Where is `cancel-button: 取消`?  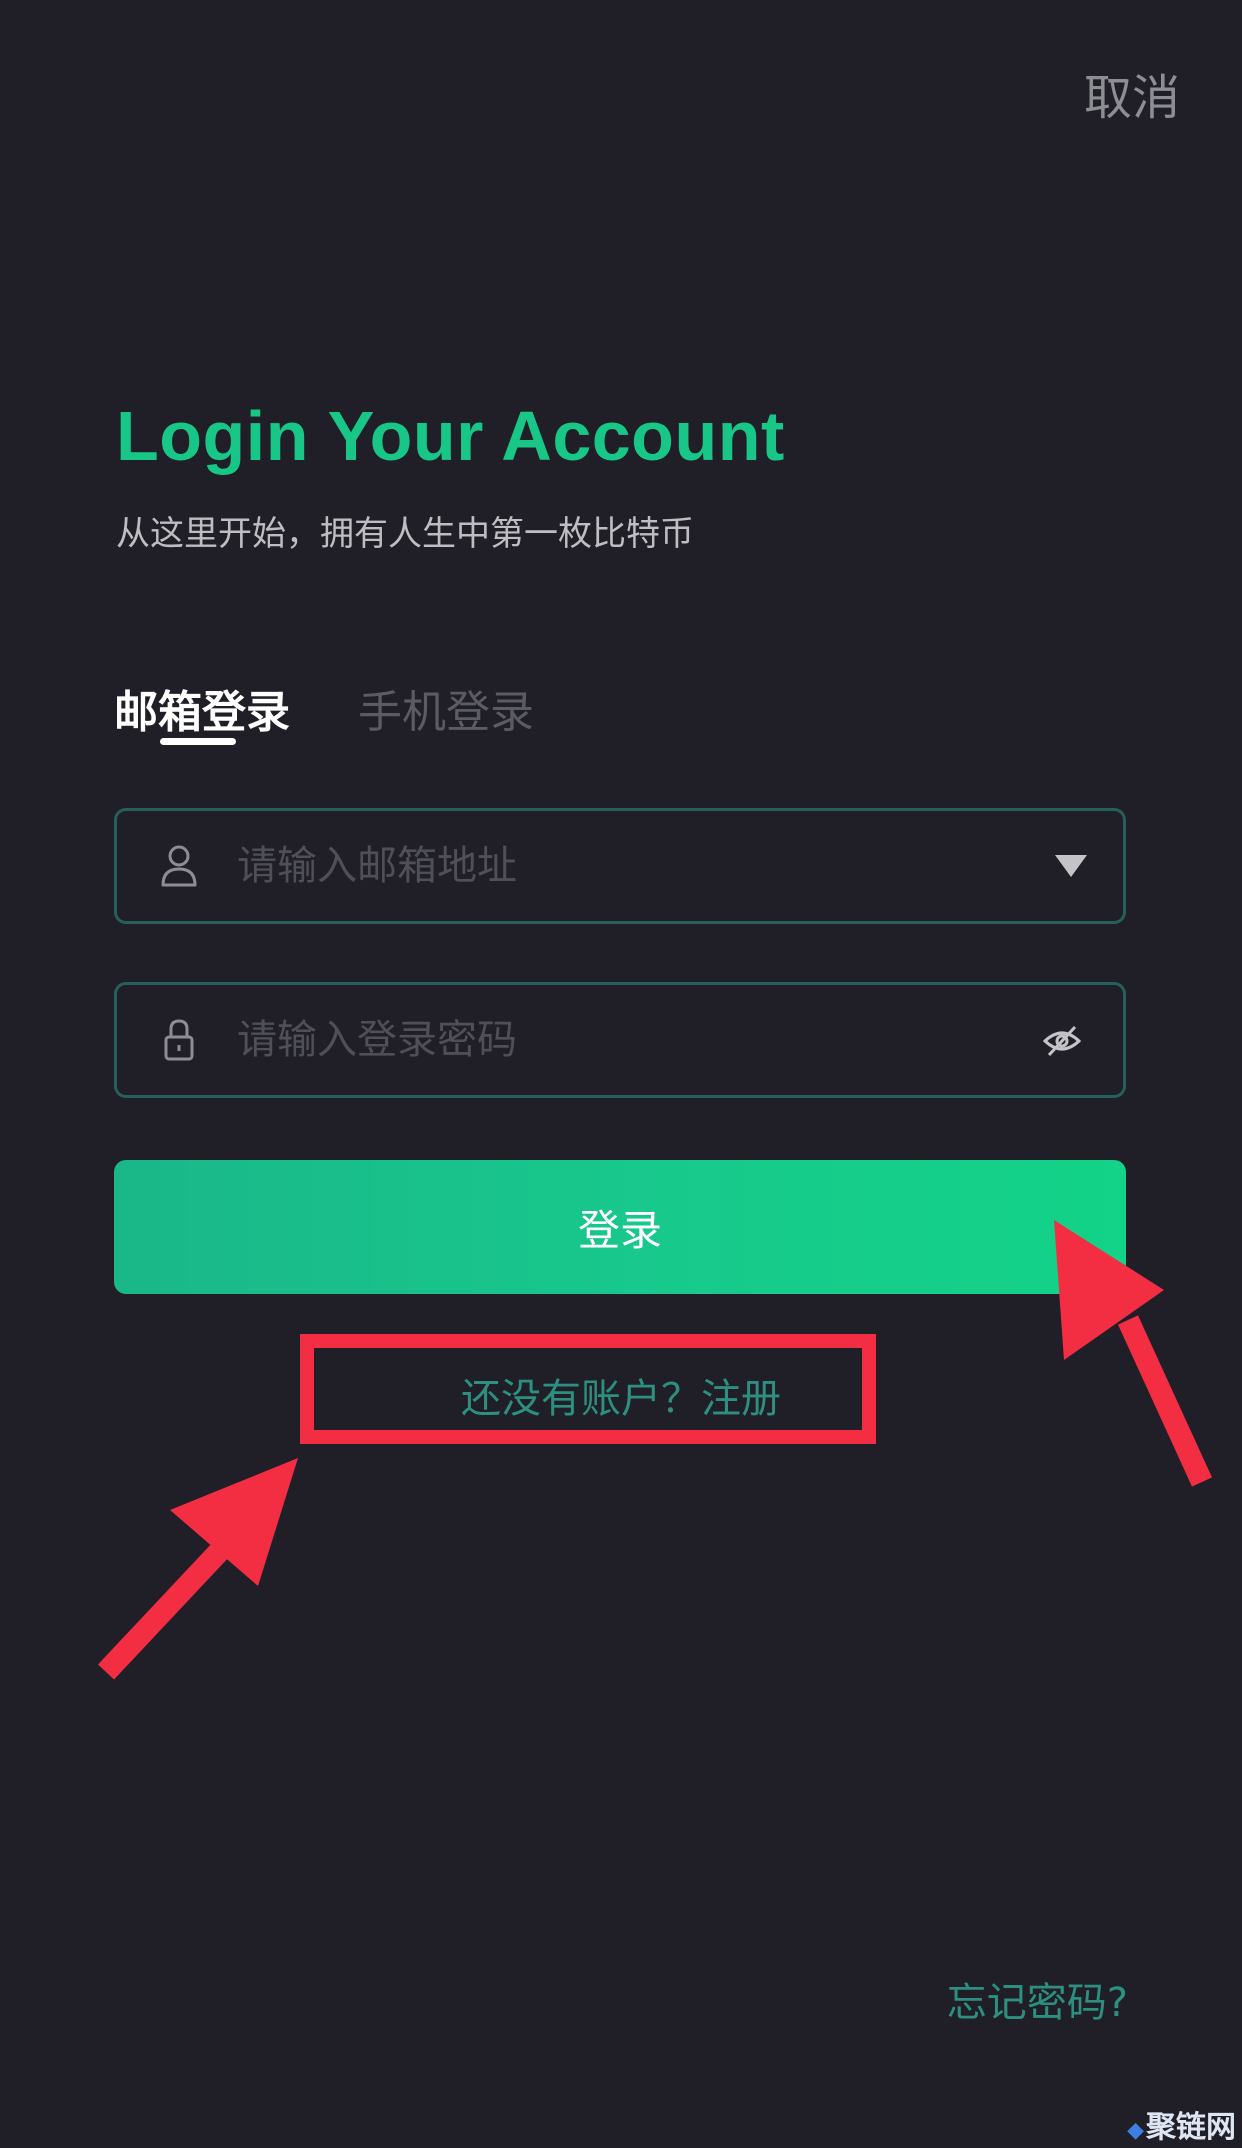 cancel-button: 取消 is located at coordinates (1132, 93).